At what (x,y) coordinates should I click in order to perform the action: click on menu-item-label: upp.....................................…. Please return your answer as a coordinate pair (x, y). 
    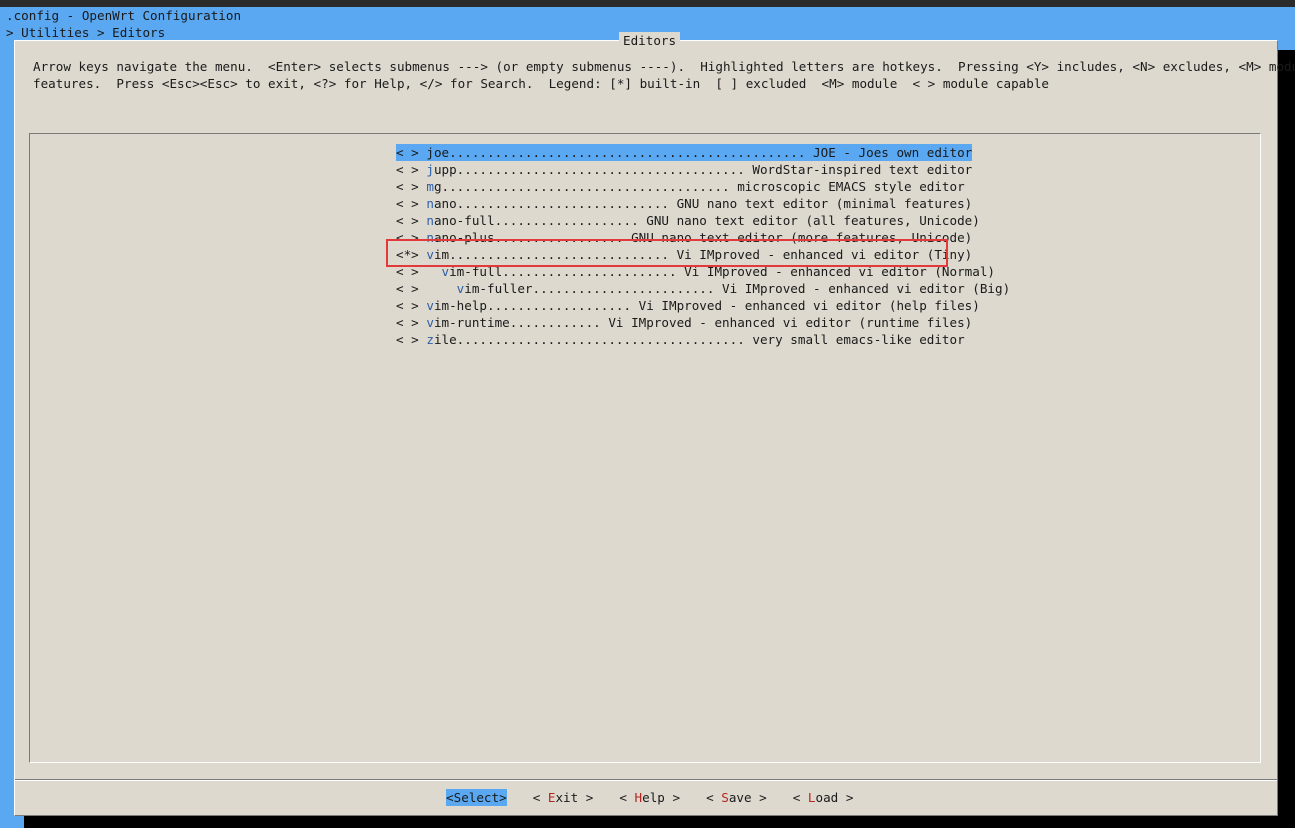
    Looking at the image, I should click on (703, 169).